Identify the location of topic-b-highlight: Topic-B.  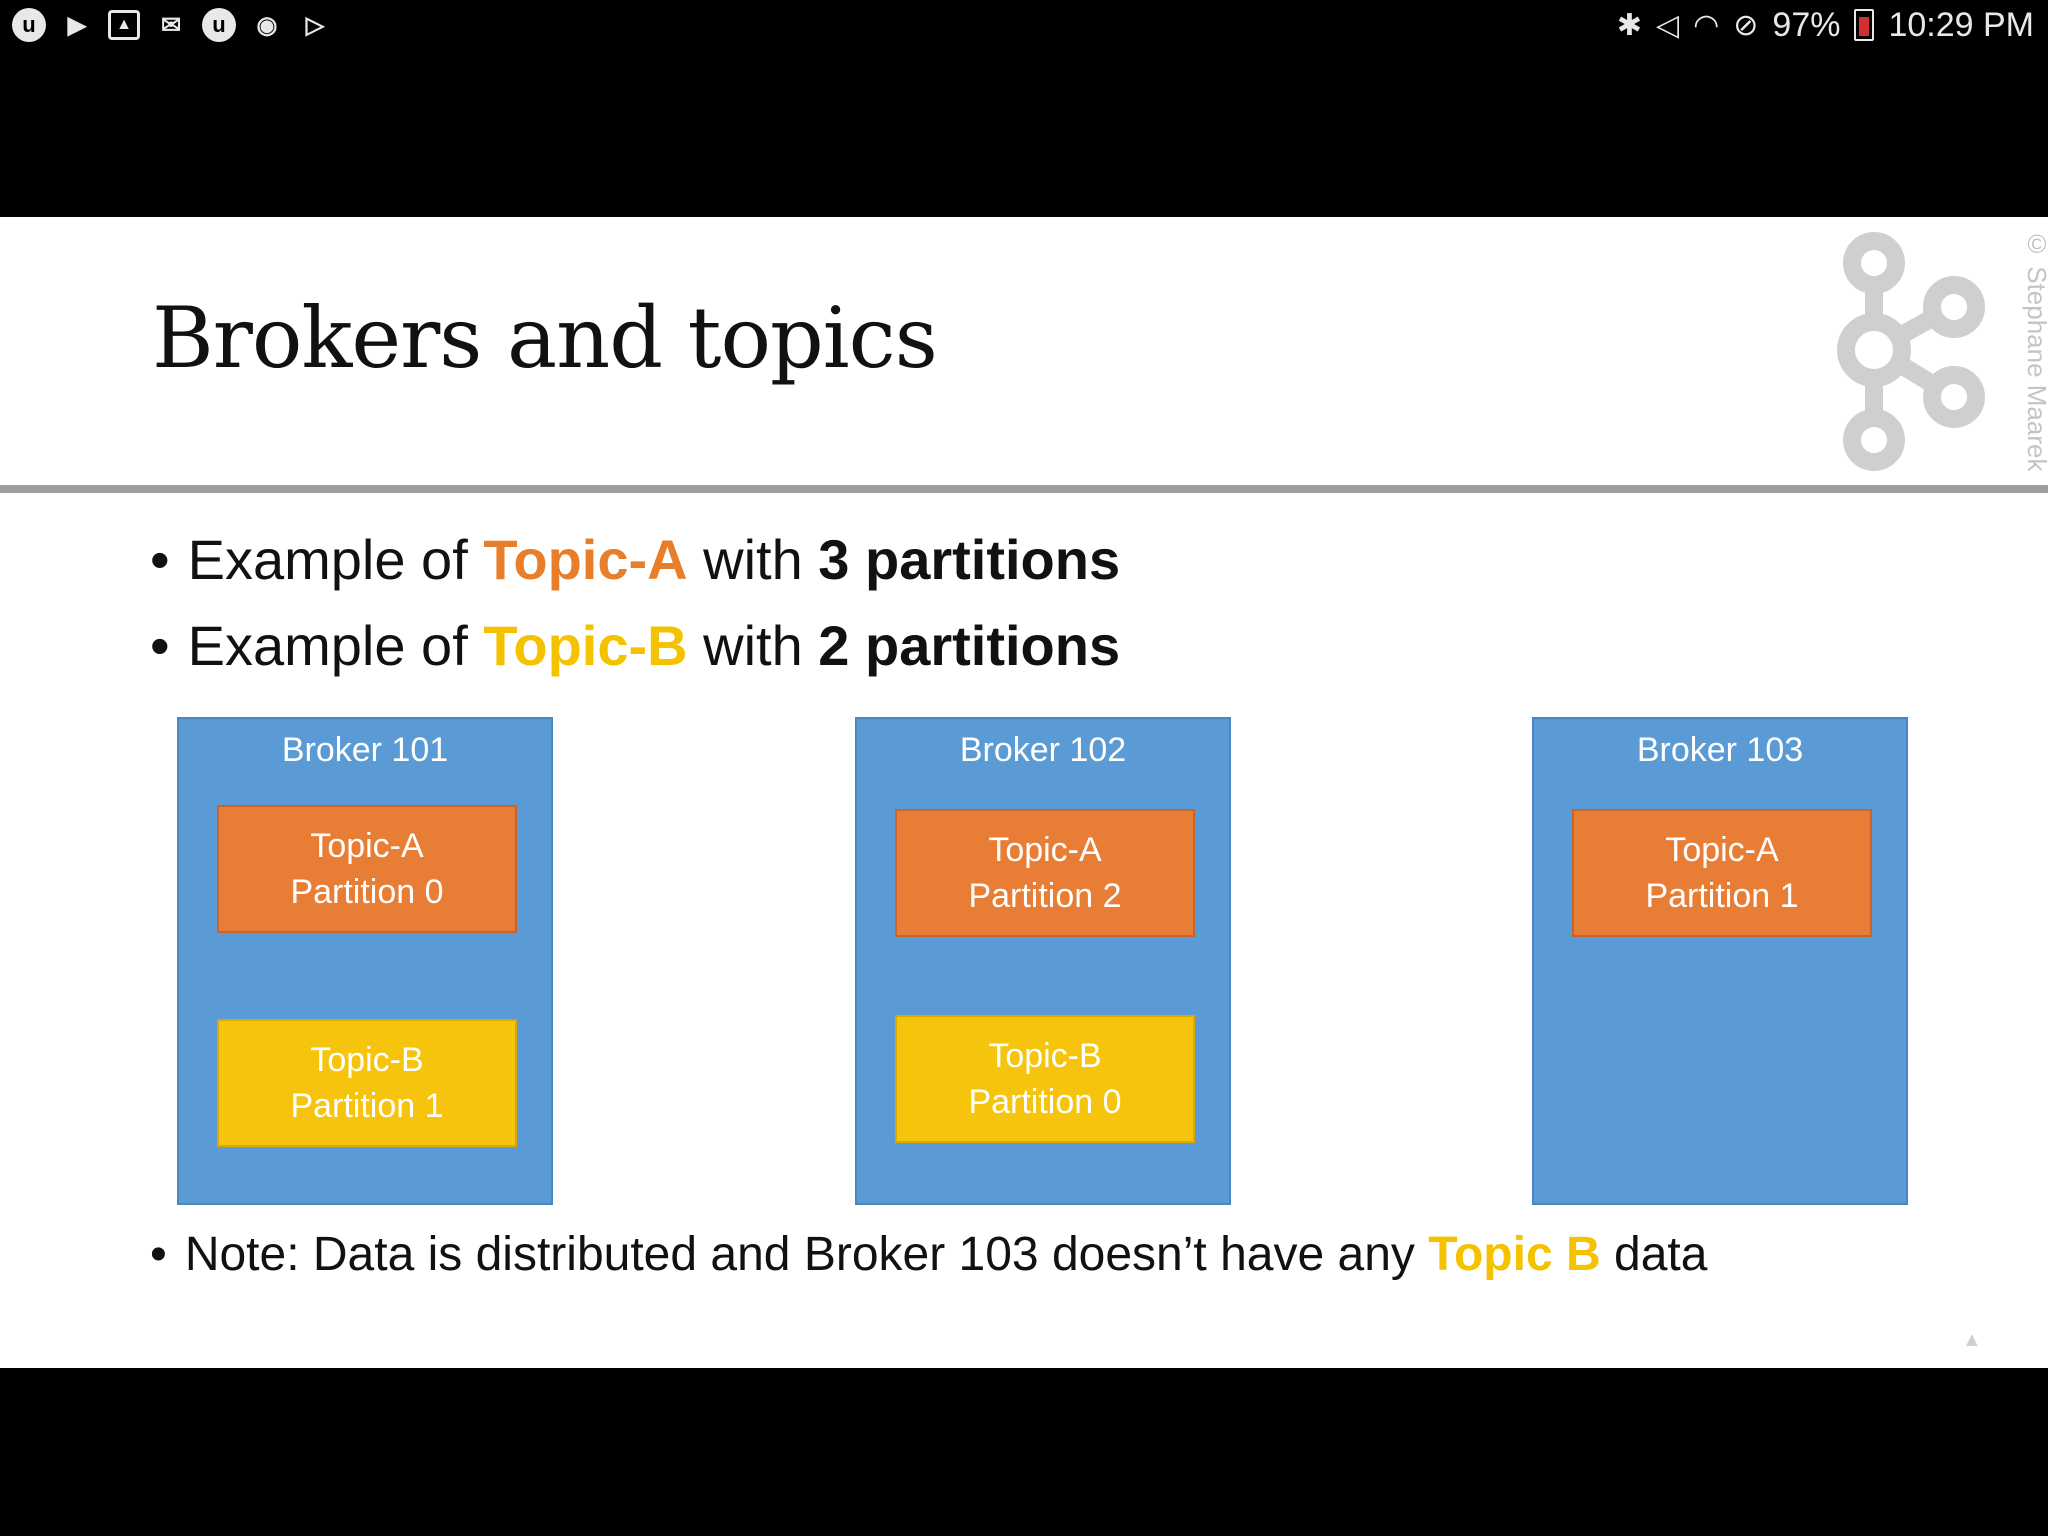
(585, 645).